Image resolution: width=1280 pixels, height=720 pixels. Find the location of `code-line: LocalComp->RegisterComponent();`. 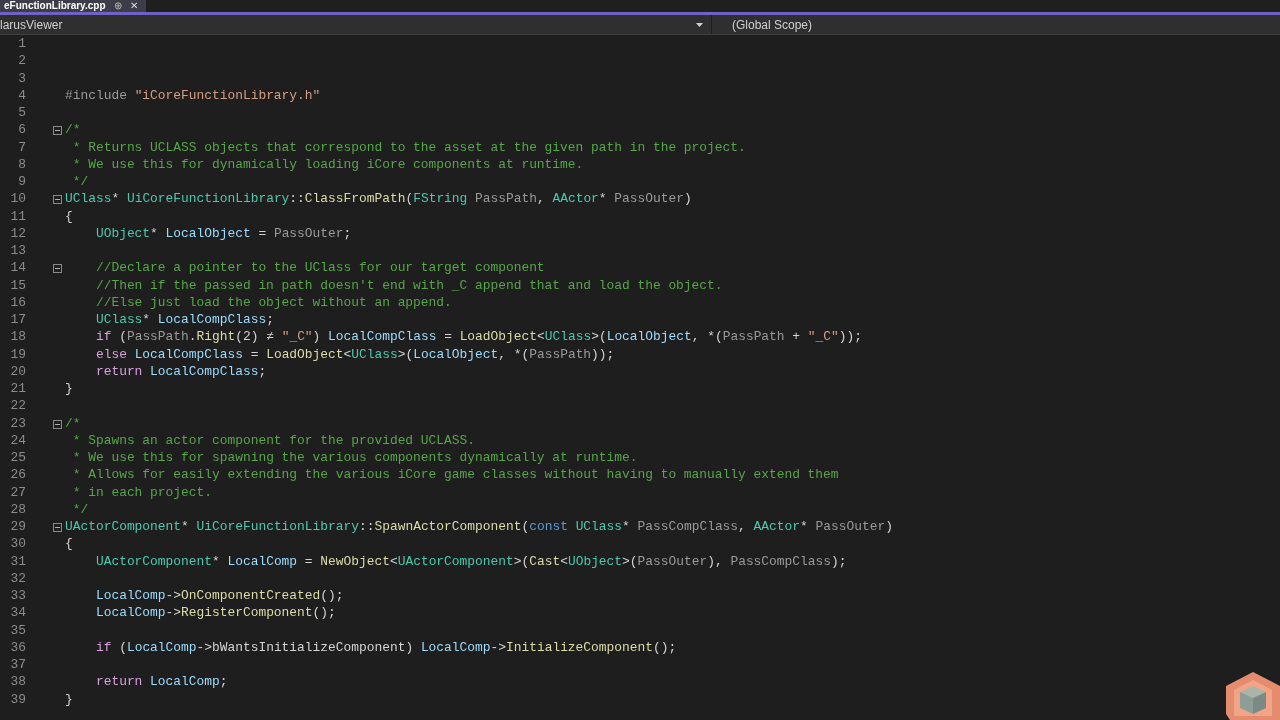

code-line: LocalComp->RegisterComponent(); is located at coordinates (215, 614).